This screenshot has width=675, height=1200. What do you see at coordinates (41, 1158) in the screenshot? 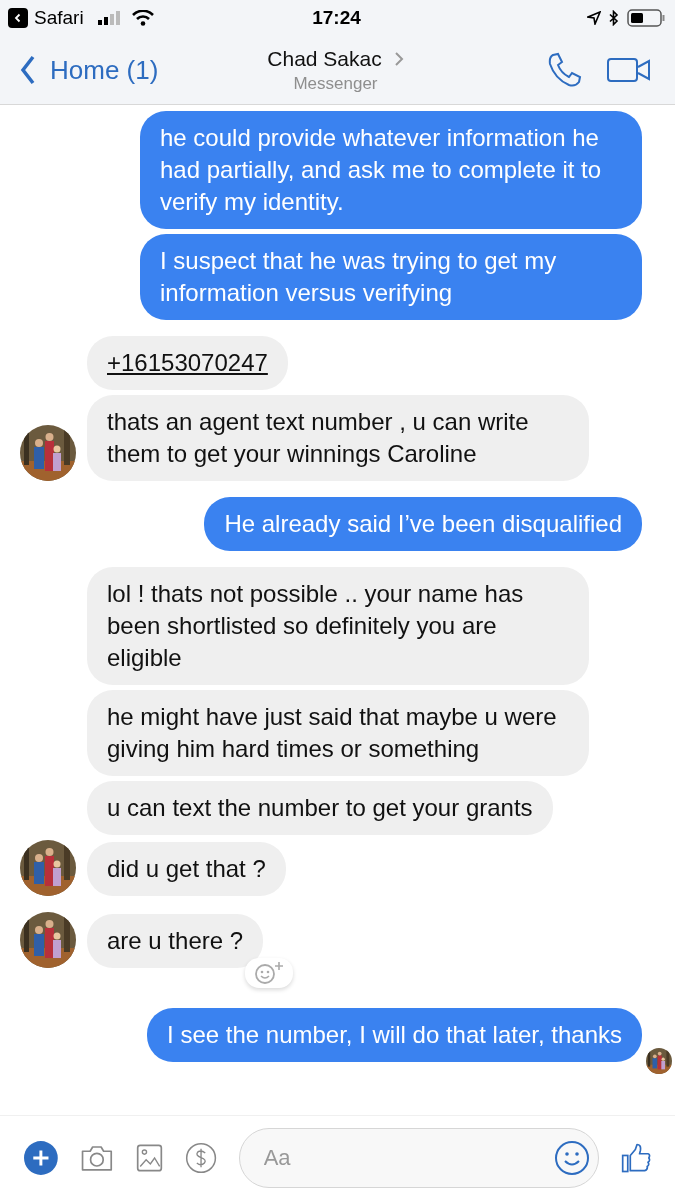
I see `add-icon` at bounding box center [41, 1158].